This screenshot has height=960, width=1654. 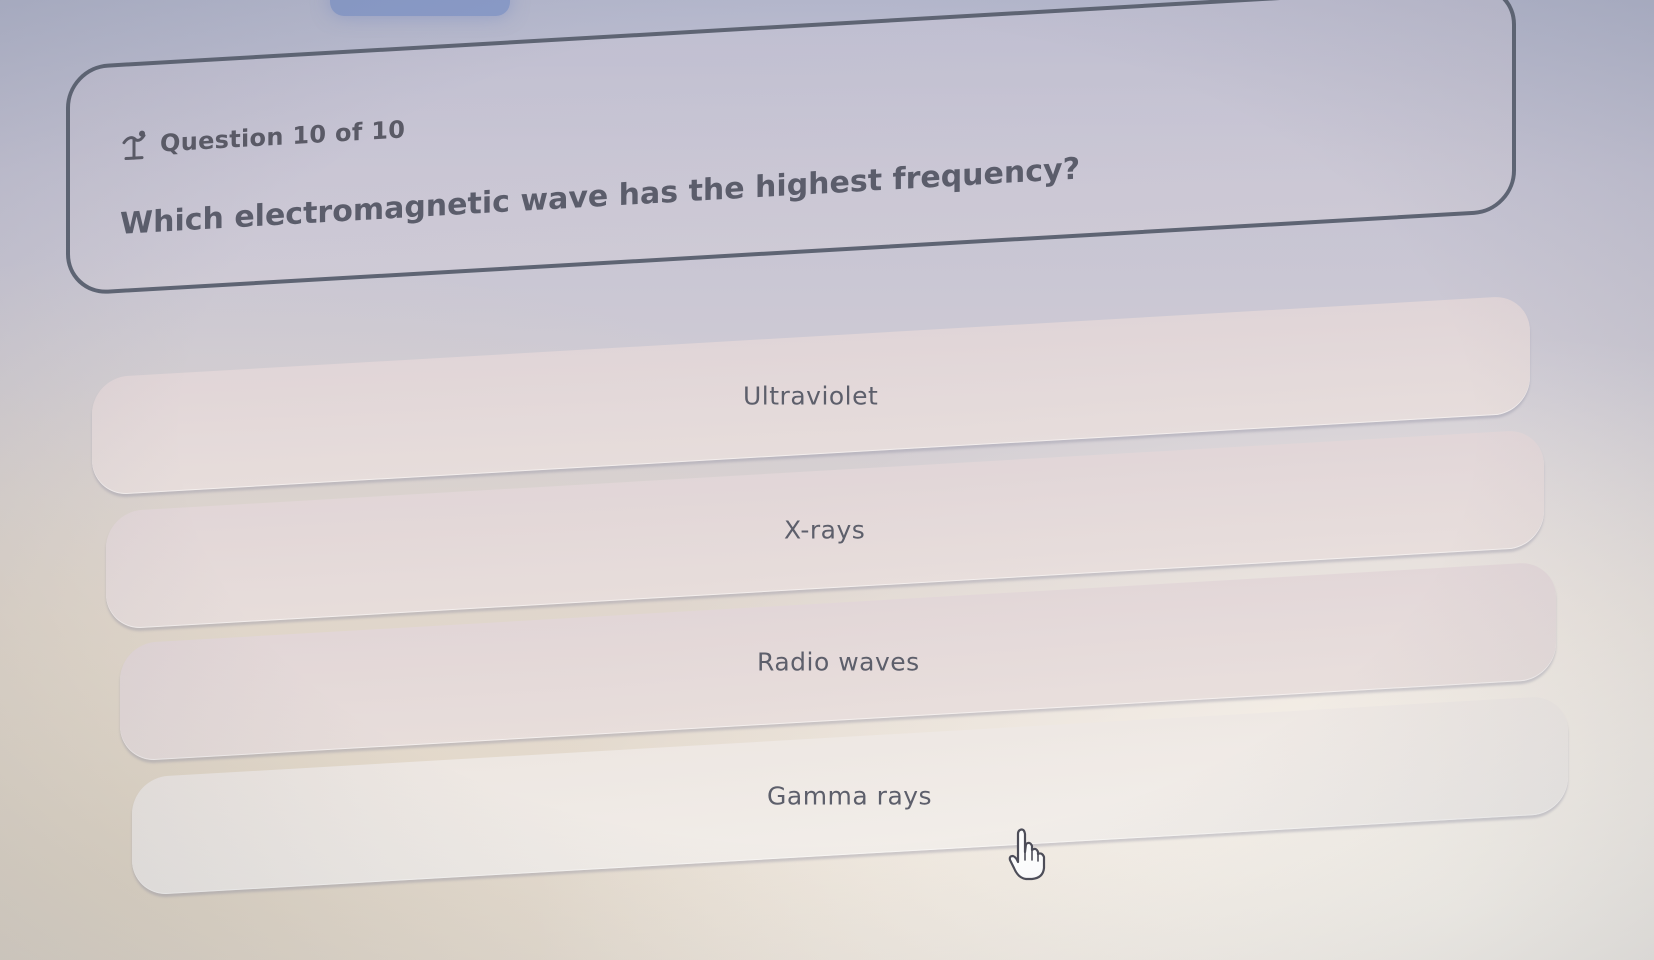 What do you see at coordinates (811, 396) in the screenshot?
I see `answer-option-label: Ultraviolet` at bounding box center [811, 396].